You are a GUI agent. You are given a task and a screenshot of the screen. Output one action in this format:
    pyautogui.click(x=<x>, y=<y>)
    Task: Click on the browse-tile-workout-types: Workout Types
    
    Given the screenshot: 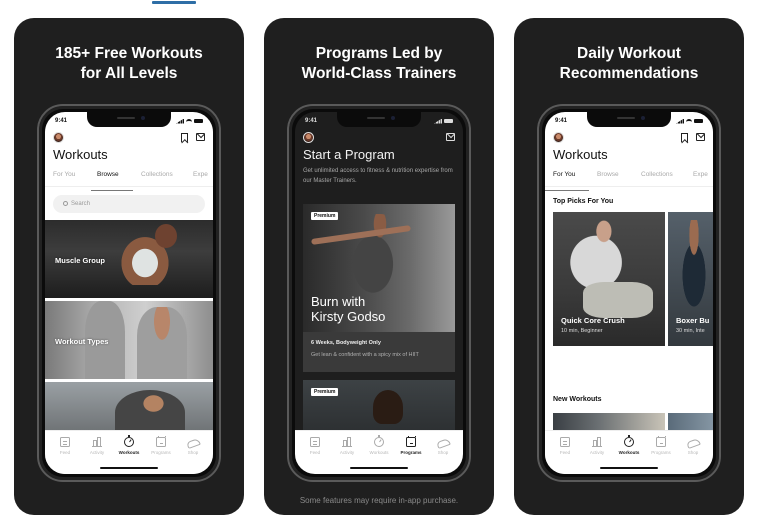 What is the action you would take?
    pyautogui.click(x=129, y=340)
    